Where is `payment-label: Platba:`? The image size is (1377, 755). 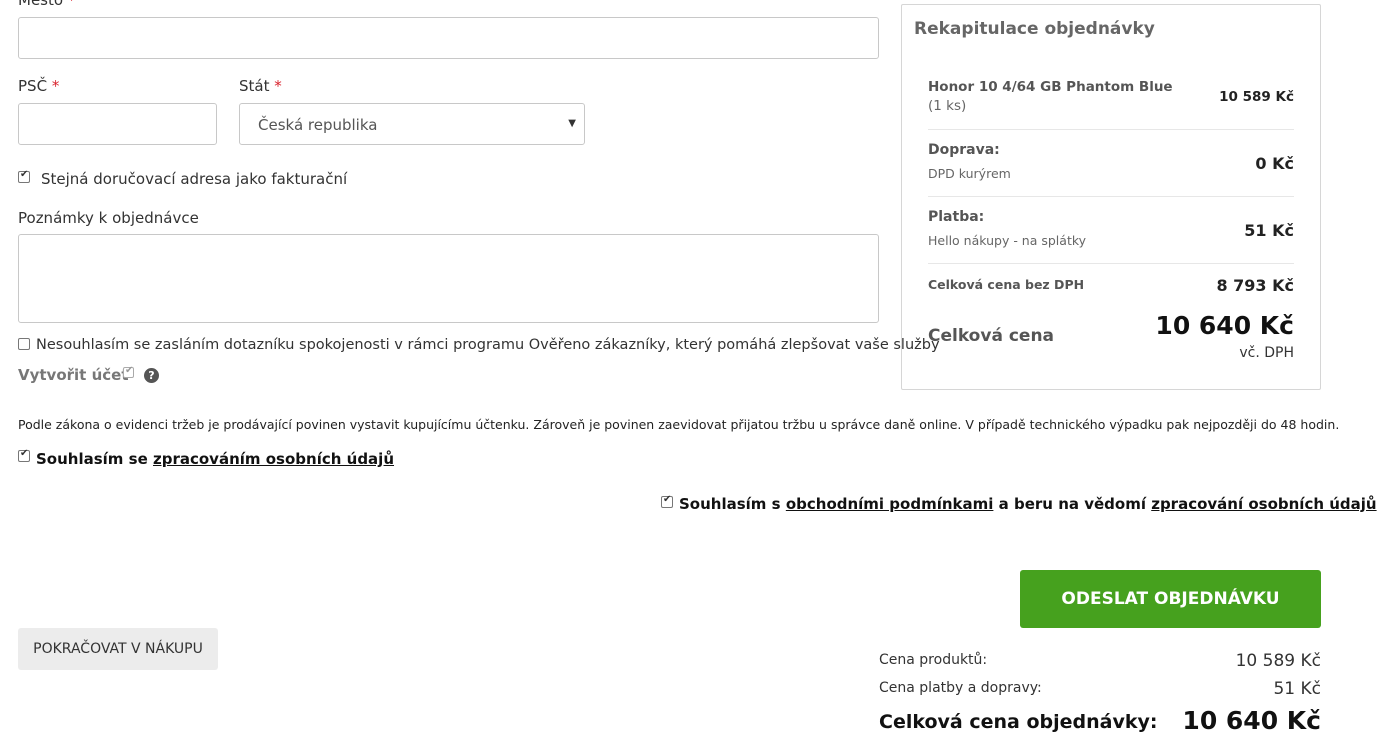 payment-label: Platba: is located at coordinates (956, 217).